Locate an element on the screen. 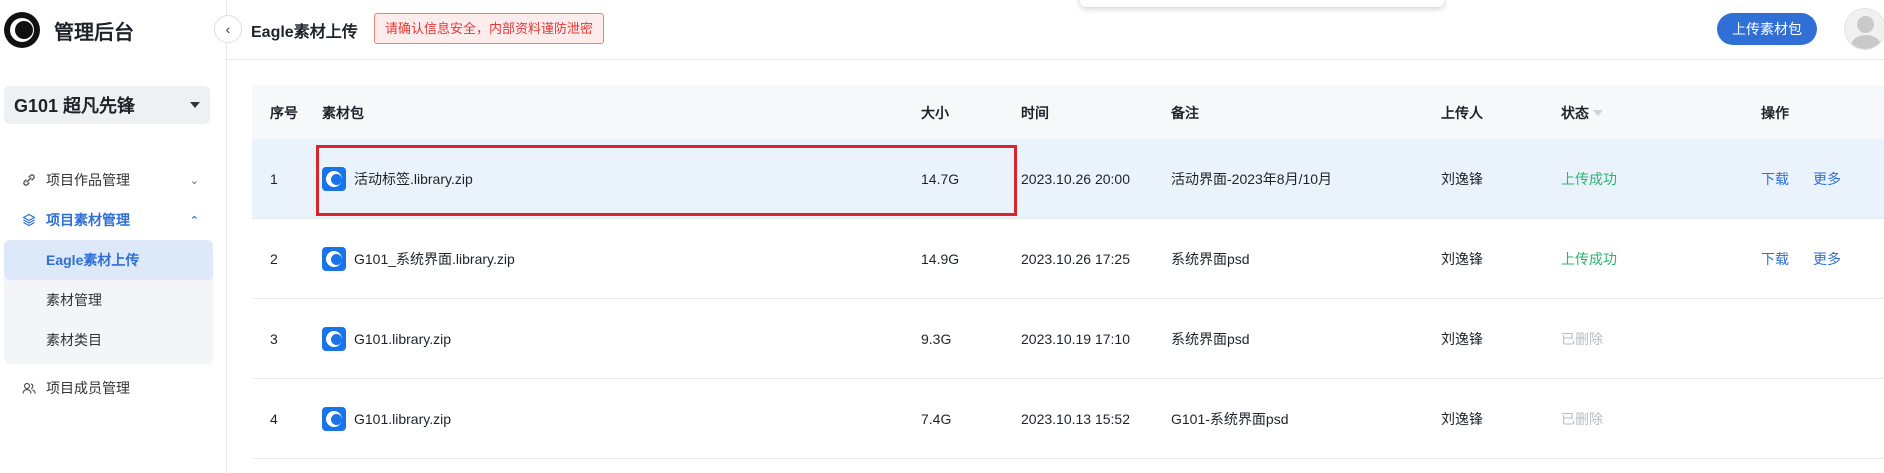 The height and width of the screenshot is (473, 1884). col-header-index: 序号 is located at coordinates (284, 112).